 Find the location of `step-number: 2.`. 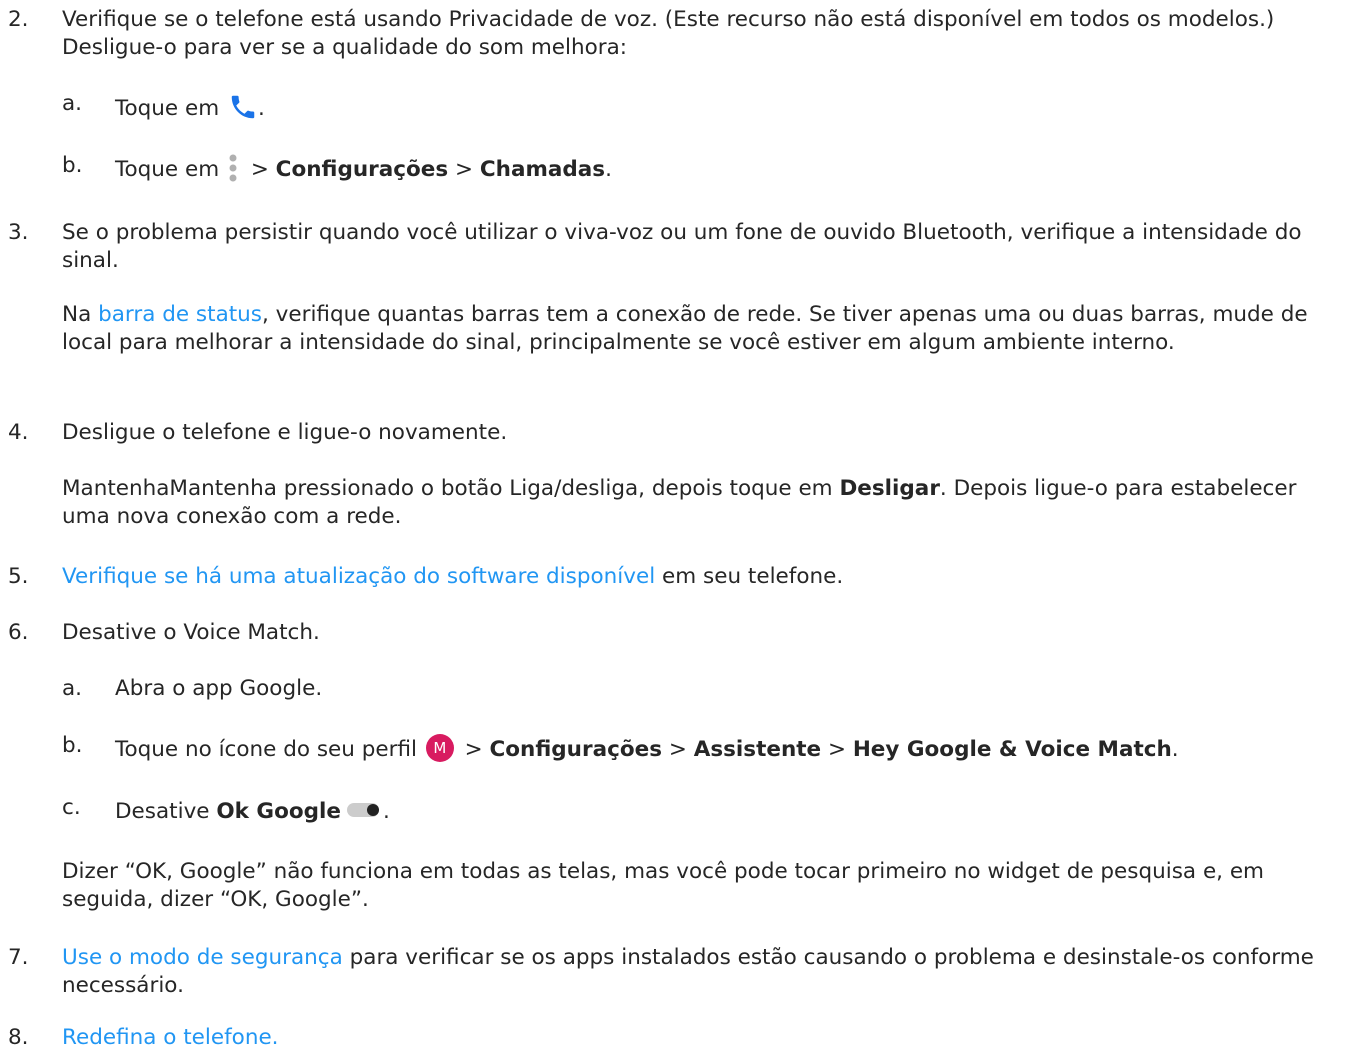

step-number: 2. is located at coordinates (18, 19).